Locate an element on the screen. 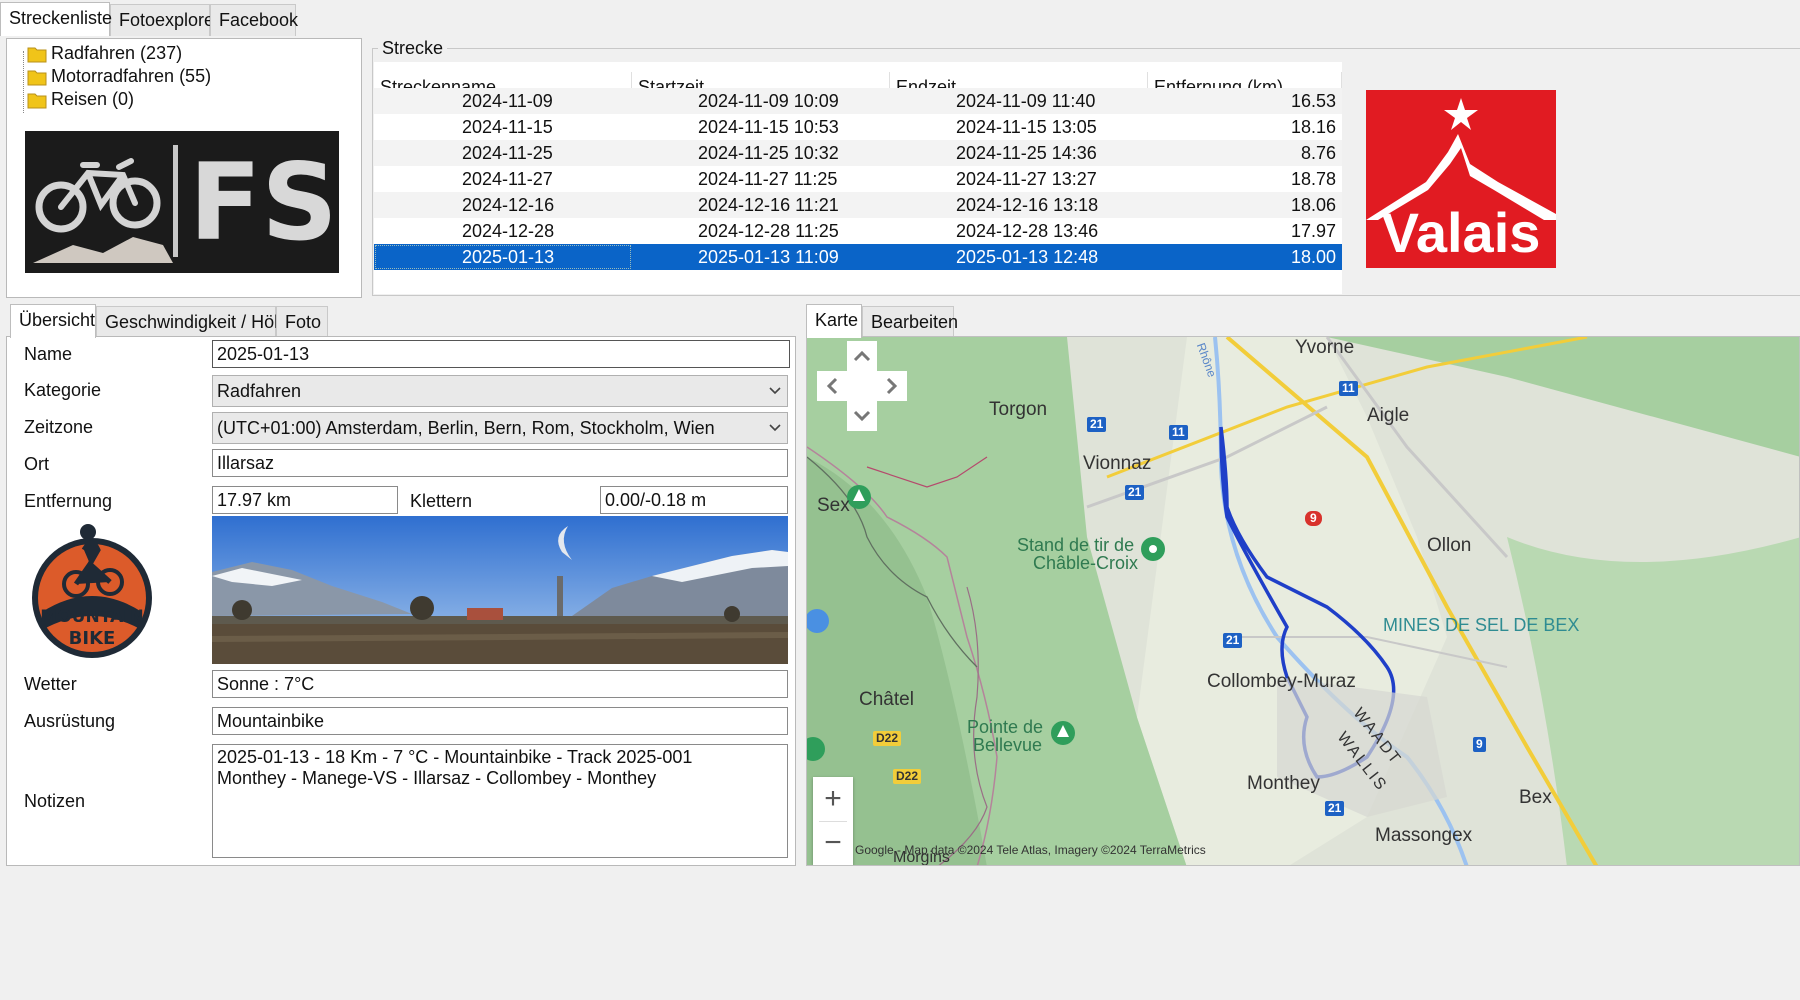  map-label-monthey: Monthey is located at coordinates (1283, 783).